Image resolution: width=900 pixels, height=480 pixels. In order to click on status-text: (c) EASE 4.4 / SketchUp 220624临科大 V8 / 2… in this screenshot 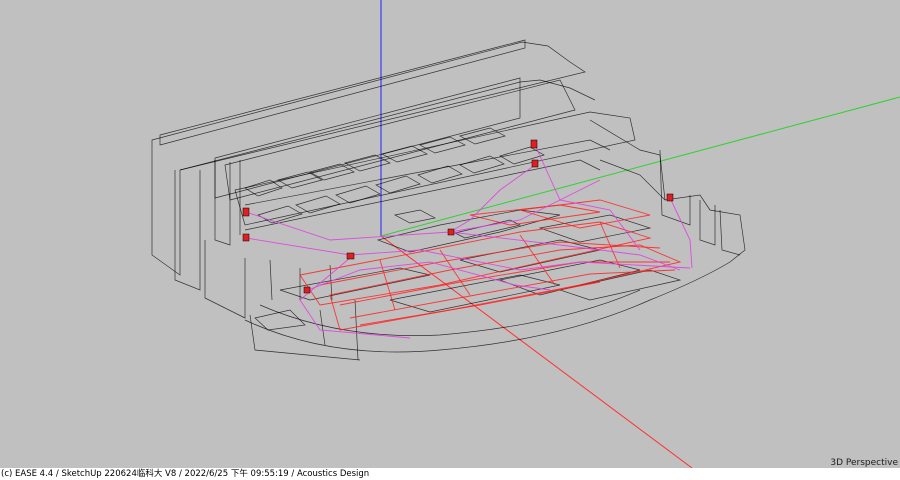, I will do `click(185, 474)`.